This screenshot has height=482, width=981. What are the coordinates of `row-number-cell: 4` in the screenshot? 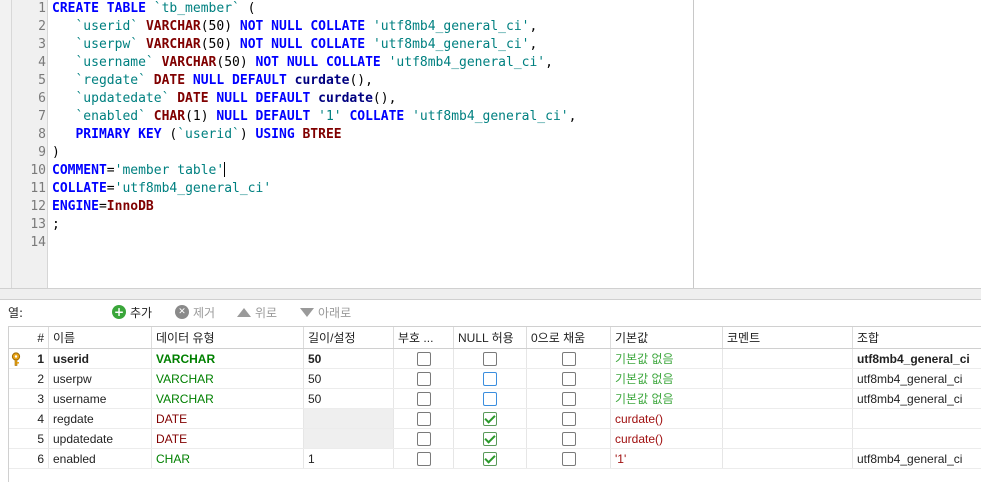 It's located at (29, 418).